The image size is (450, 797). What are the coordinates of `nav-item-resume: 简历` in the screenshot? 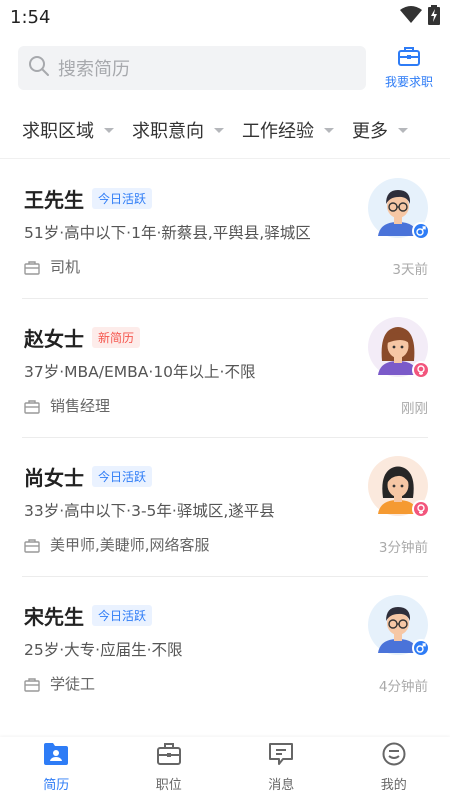 It's located at (56, 767).